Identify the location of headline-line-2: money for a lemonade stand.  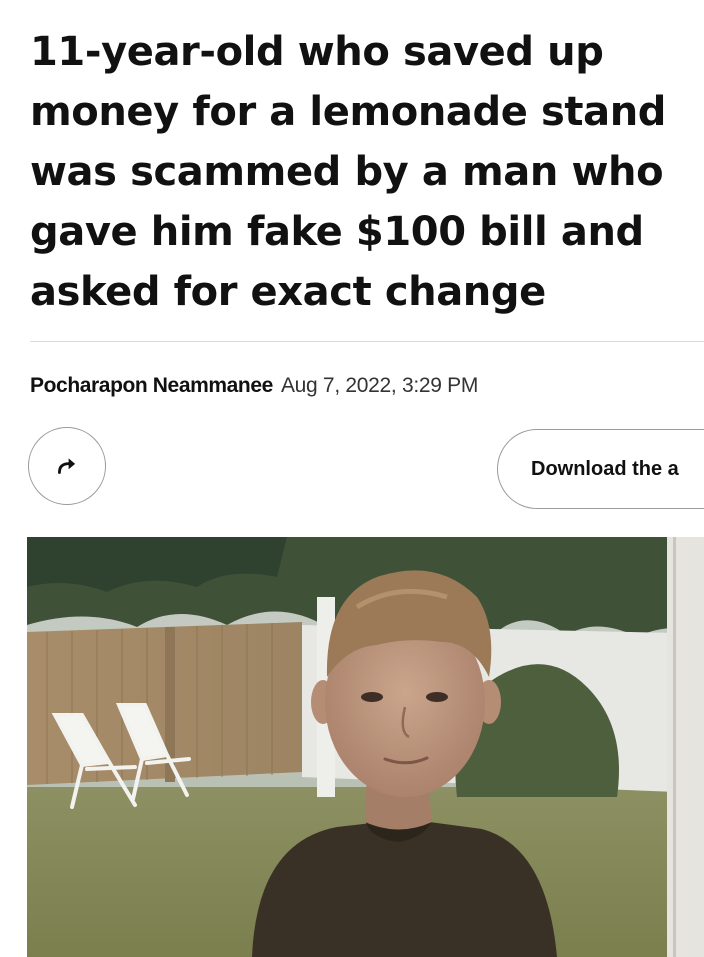
(348, 112).